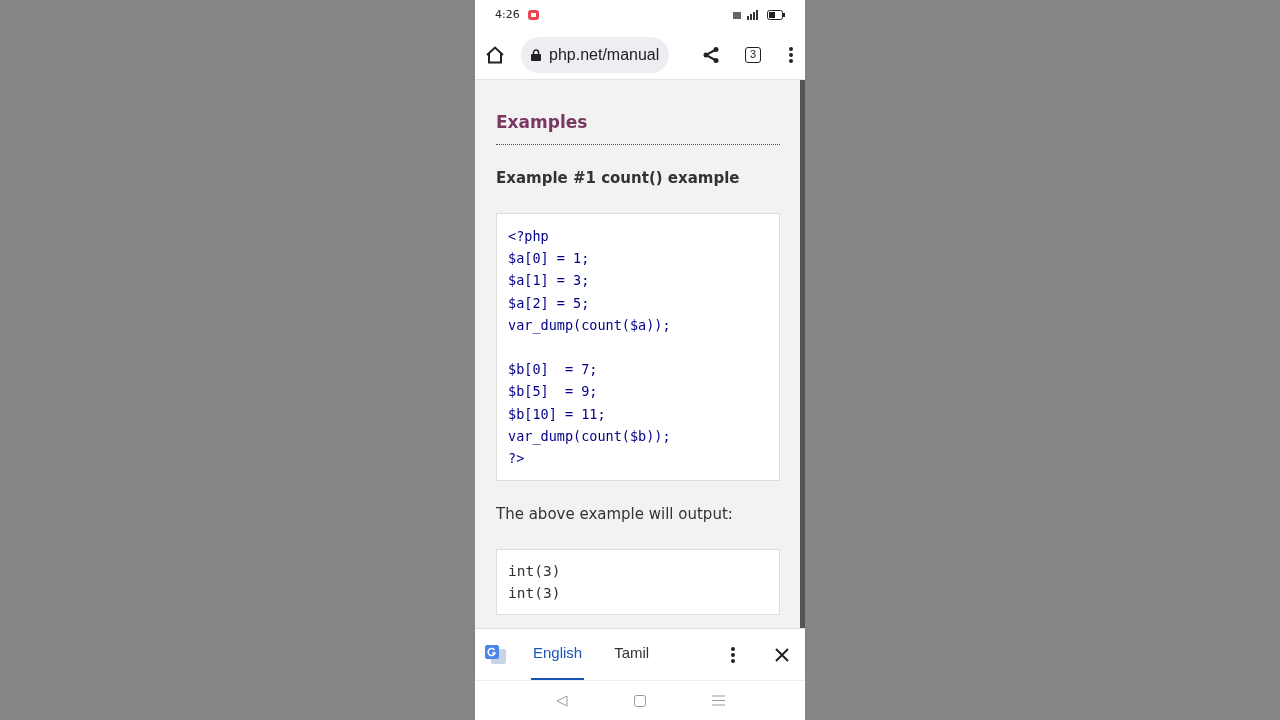 The width and height of the screenshot is (1280, 720). I want to click on url-text: php.net/manual, so click(604, 54).